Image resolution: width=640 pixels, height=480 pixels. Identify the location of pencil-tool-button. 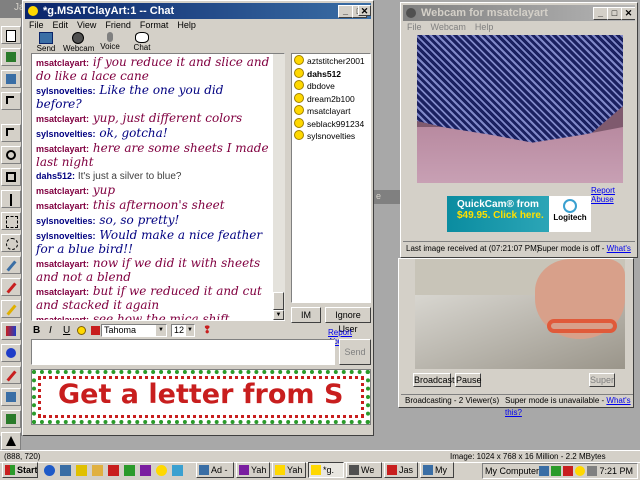
(11, 309).